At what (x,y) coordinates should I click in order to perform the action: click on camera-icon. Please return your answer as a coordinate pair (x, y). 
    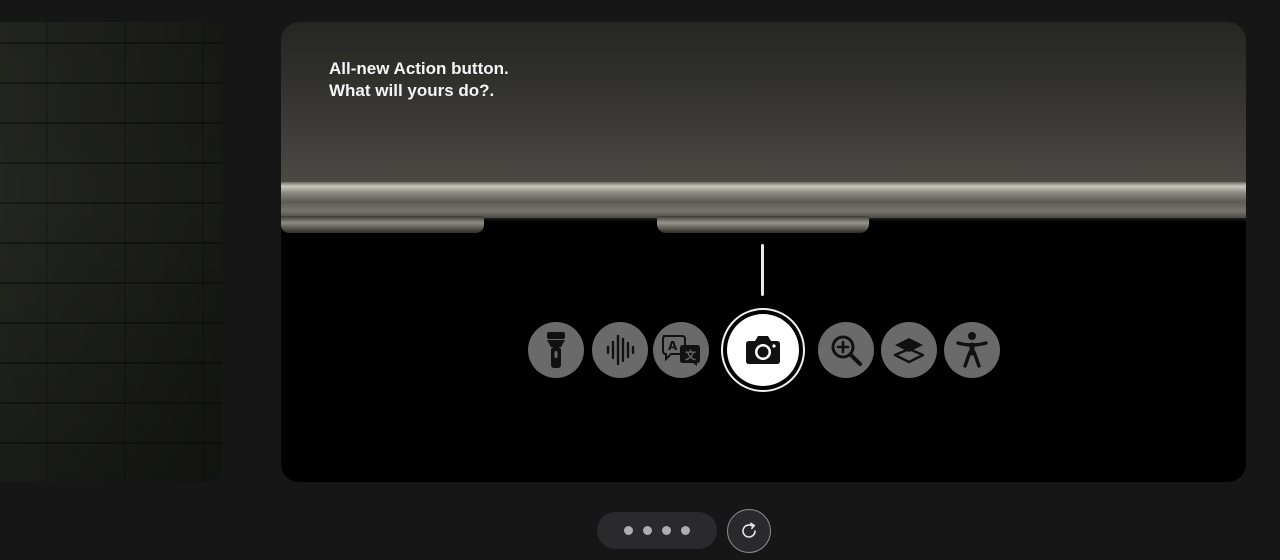
    Looking at the image, I should click on (763, 350).